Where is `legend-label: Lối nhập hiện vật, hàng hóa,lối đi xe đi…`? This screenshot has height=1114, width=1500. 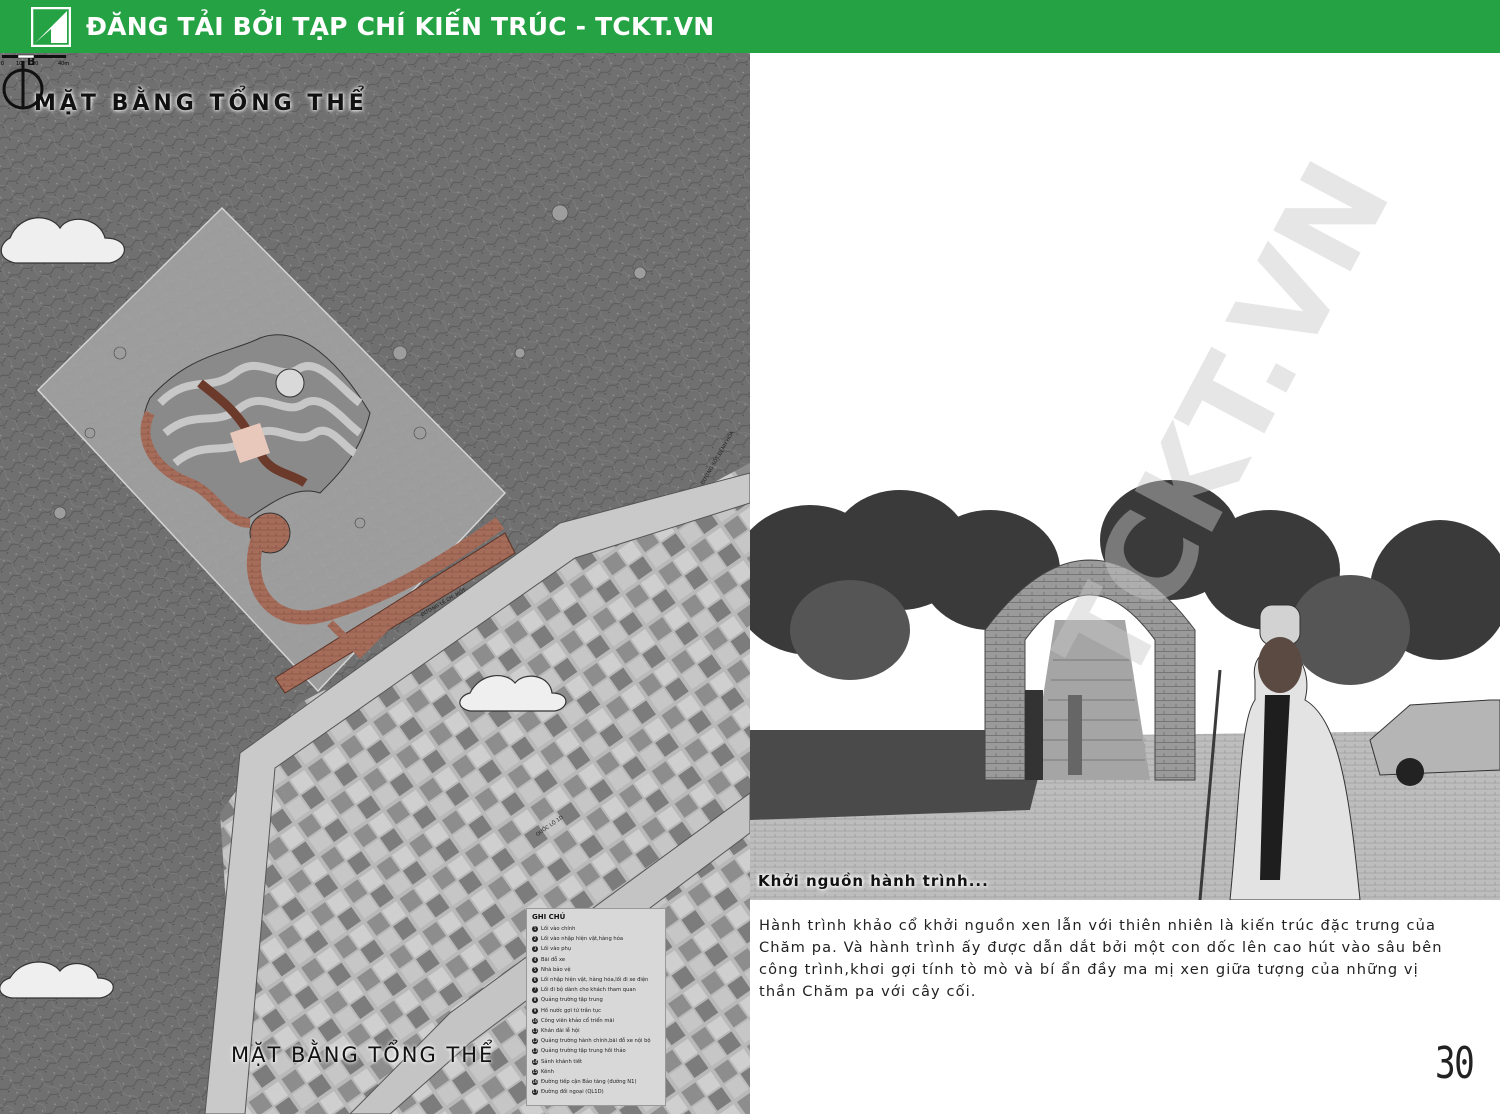
legend-label: Lối nhập hiện vật, hàng hóa,lối đi xe đi… is located at coordinates (595, 980).